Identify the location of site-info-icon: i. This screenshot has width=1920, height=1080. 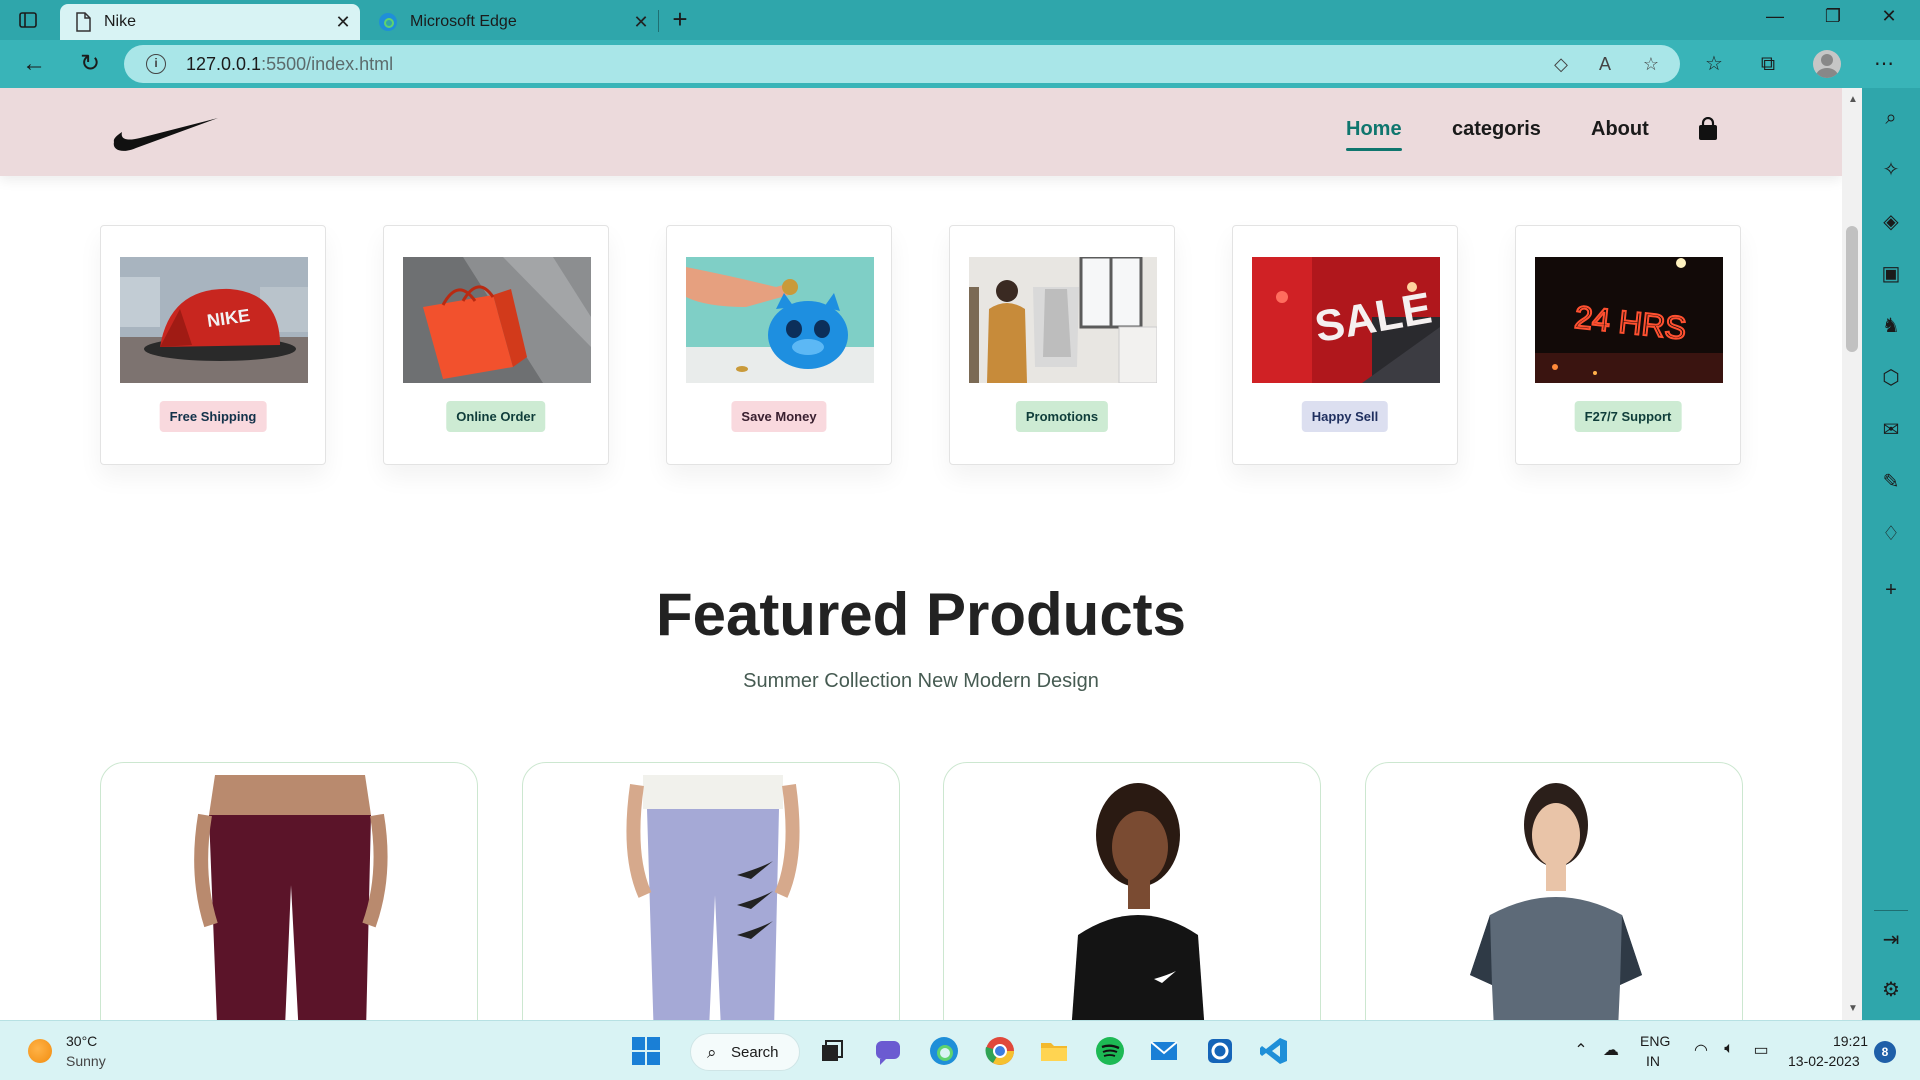
(156, 64).